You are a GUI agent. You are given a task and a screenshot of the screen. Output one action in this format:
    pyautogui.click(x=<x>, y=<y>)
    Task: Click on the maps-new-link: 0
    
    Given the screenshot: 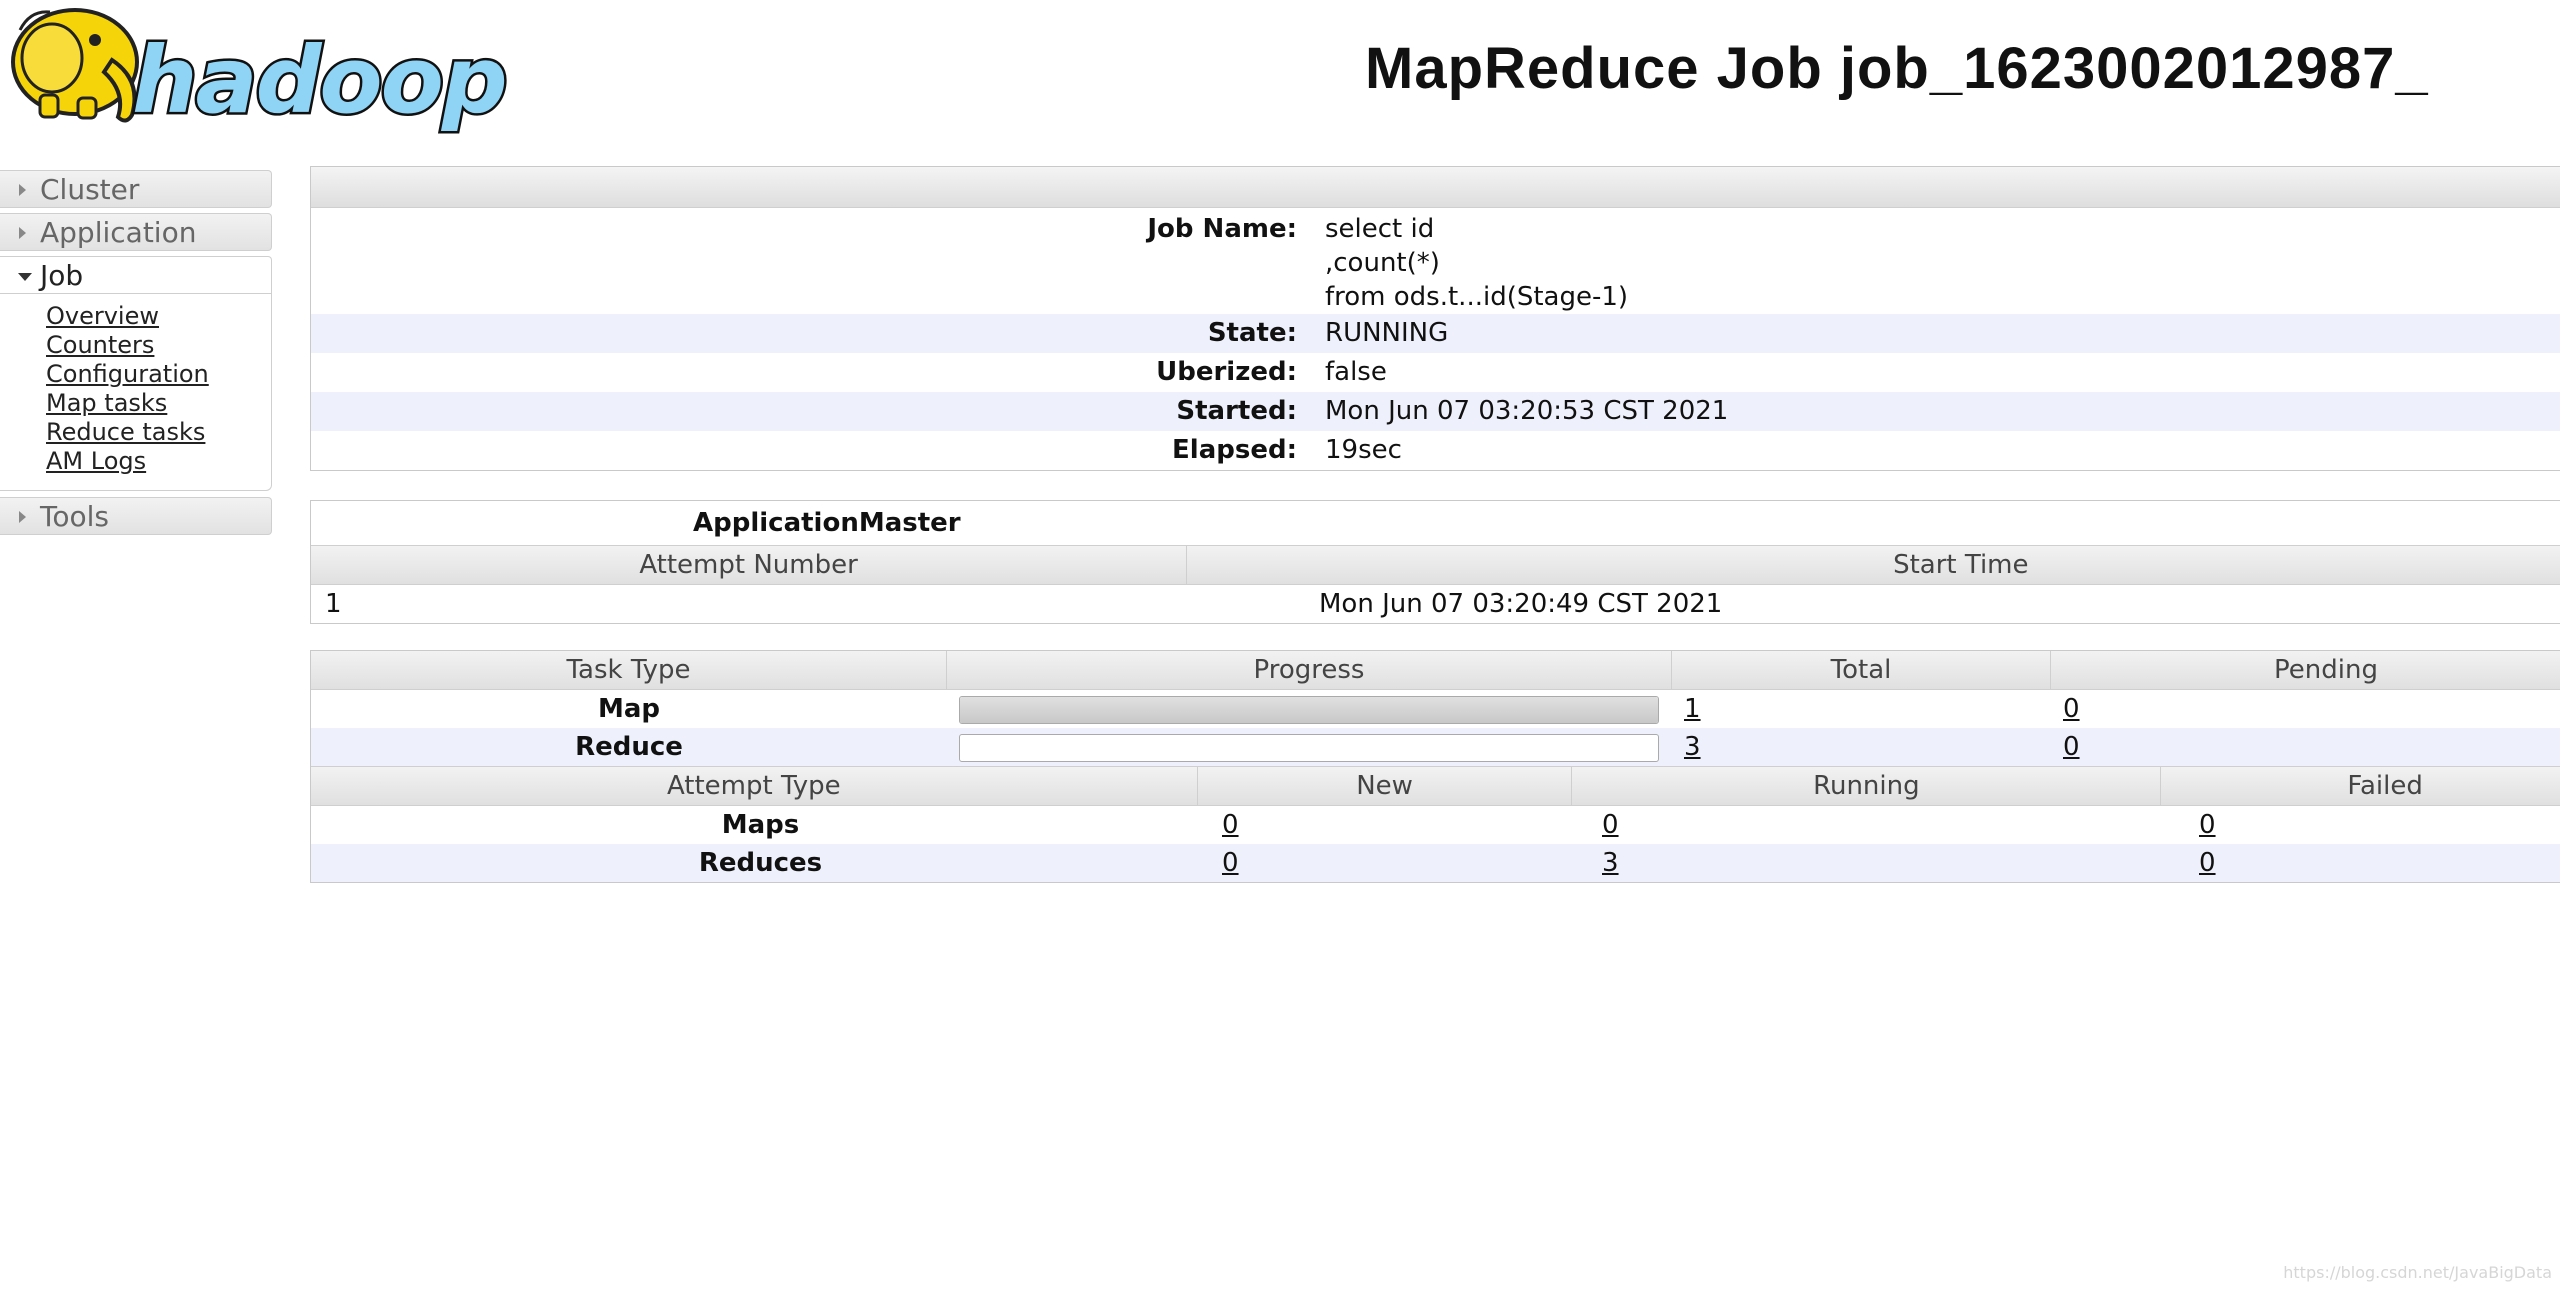 What is the action you would take?
    pyautogui.click(x=1230, y=825)
    